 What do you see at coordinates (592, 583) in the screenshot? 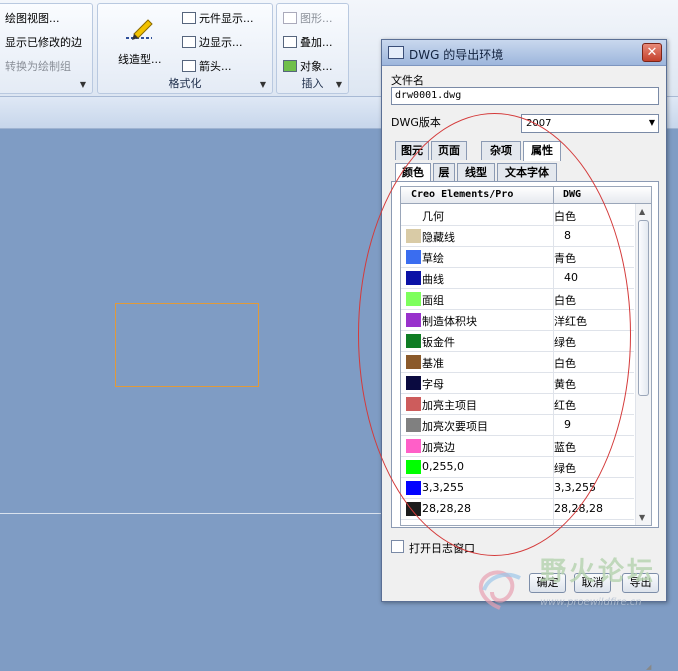
I see `cancel-button: 取消` at bounding box center [592, 583].